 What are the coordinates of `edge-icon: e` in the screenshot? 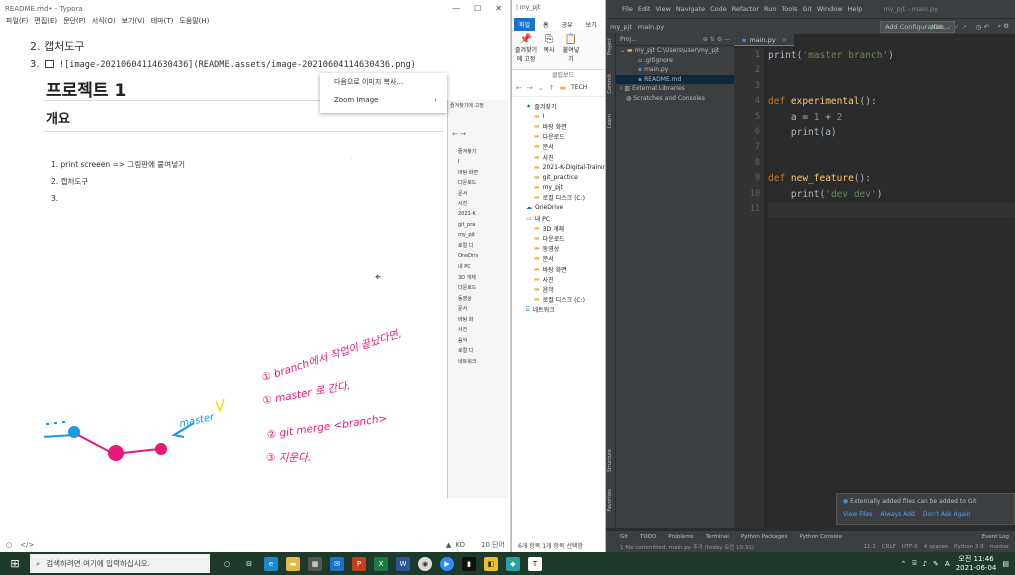 It's located at (271, 563).